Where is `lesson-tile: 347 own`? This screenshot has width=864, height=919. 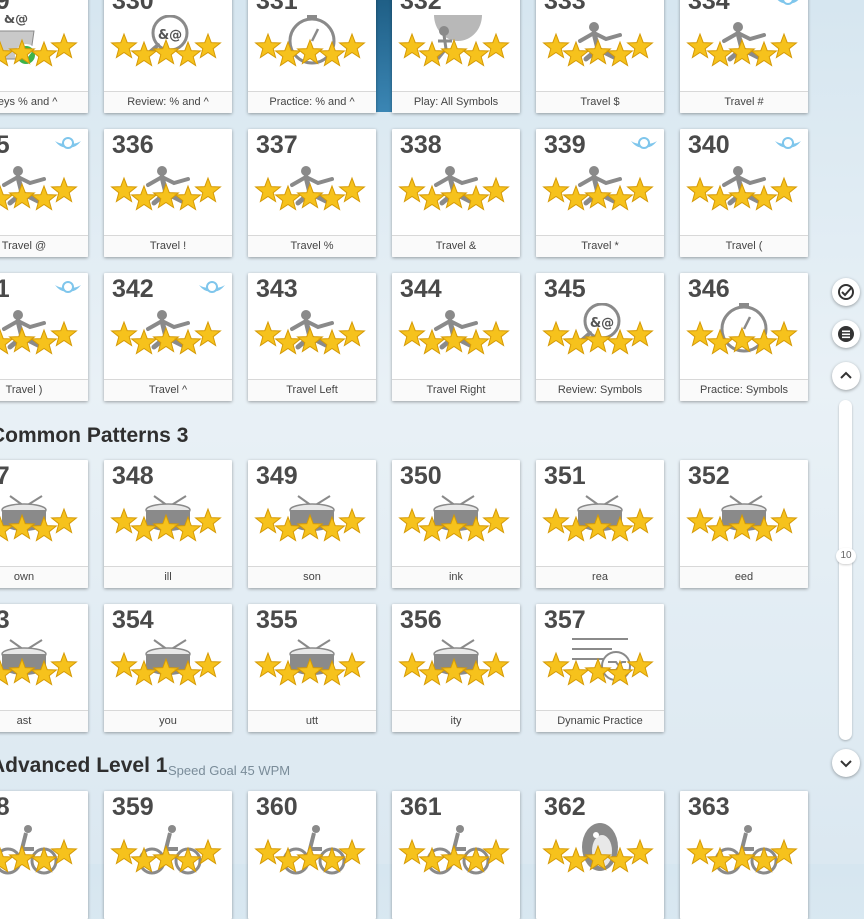 lesson-tile: 347 own is located at coordinates (44, 524).